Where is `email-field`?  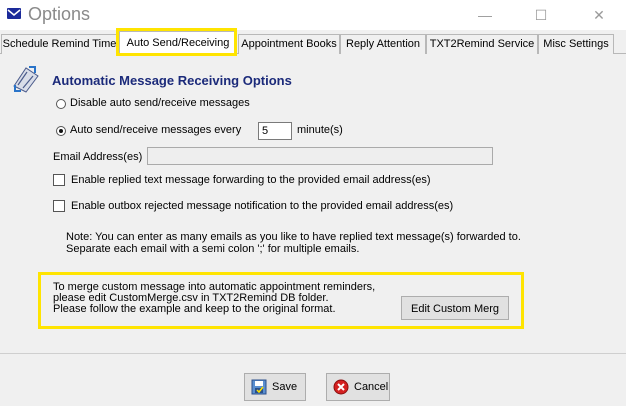 email-field is located at coordinates (320, 156).